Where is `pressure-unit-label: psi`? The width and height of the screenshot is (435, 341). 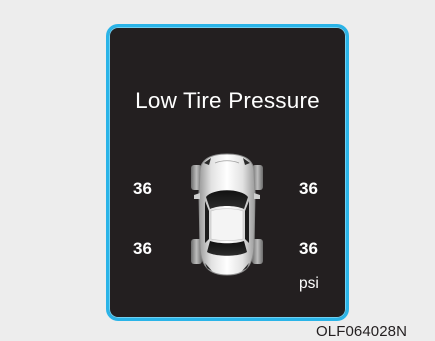 pressure-unit-label: psi is located at coordinates (309, 283).